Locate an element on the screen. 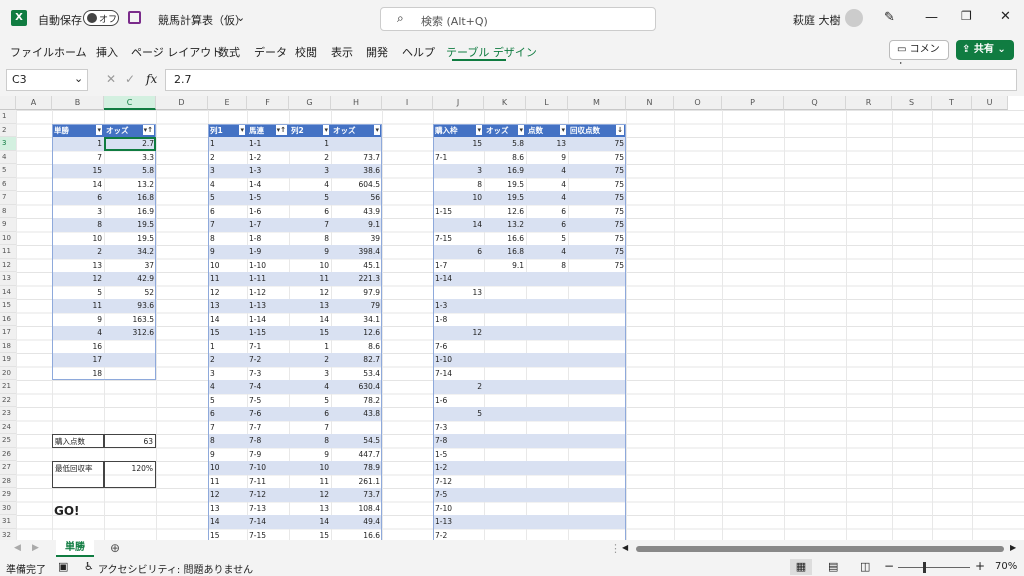 The width and height of the screenshot is (1024, 576). row-header-25: 25 is located at coordinates (8, 441).